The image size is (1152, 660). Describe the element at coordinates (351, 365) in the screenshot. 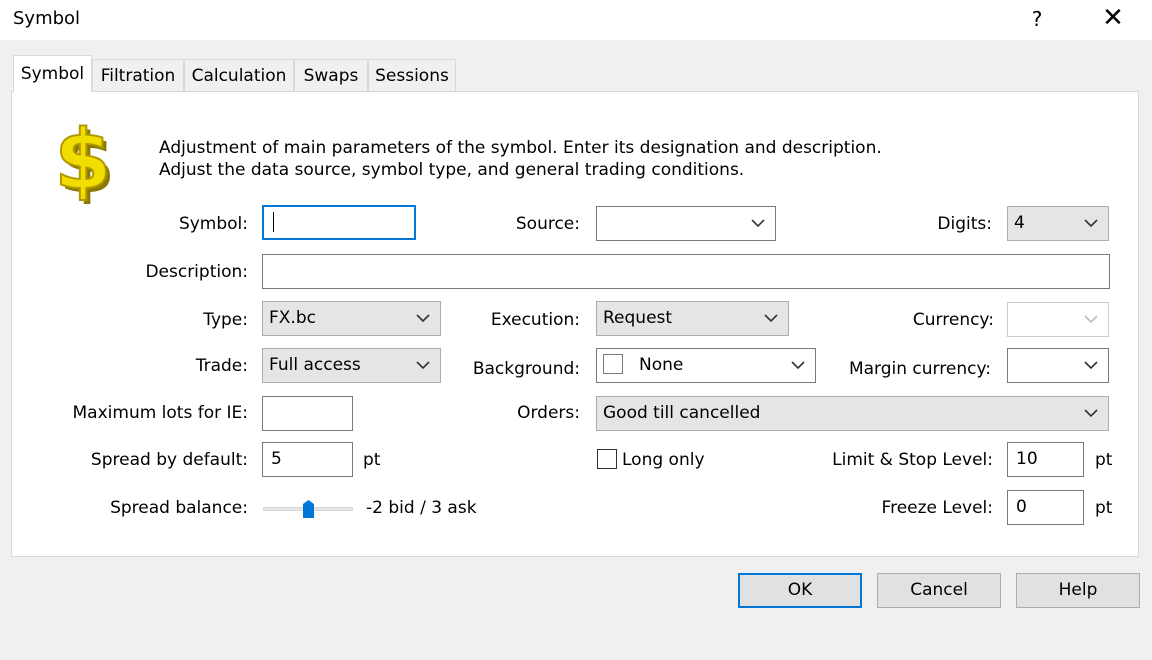

I see `trade-select: Full access` at that location.